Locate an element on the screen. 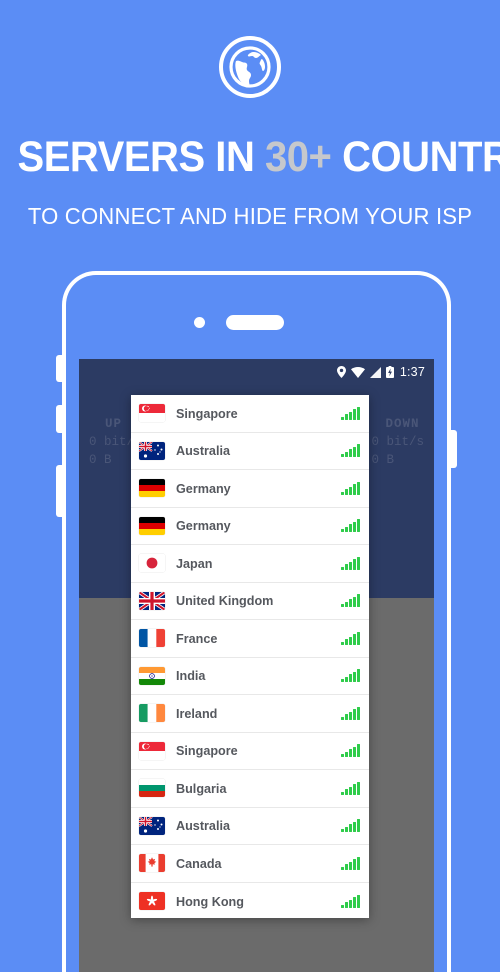 The width and height of the screenshot is (500, 972). flag-gb-icon is located at coordinates (152, 600).